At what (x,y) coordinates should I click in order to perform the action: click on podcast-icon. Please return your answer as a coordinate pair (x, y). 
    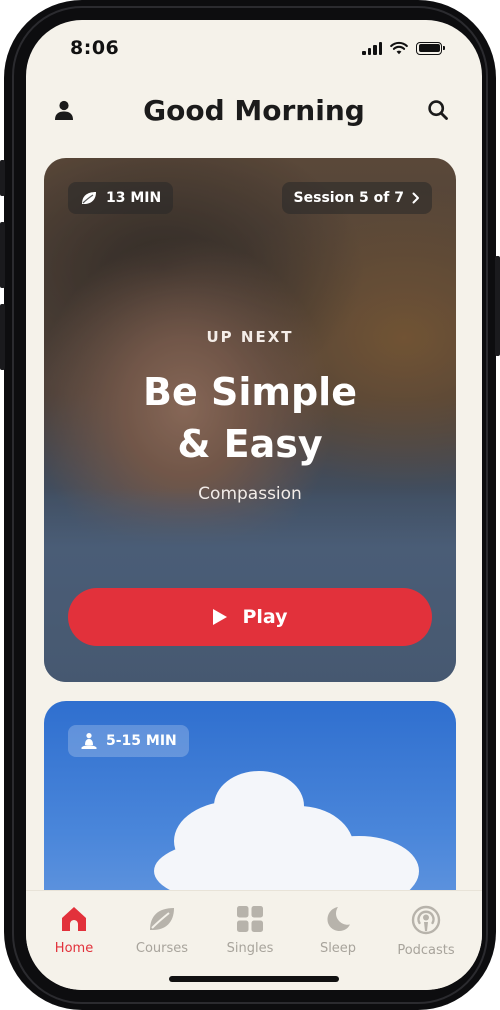
    Looking at the image, I should click on (426, 920).